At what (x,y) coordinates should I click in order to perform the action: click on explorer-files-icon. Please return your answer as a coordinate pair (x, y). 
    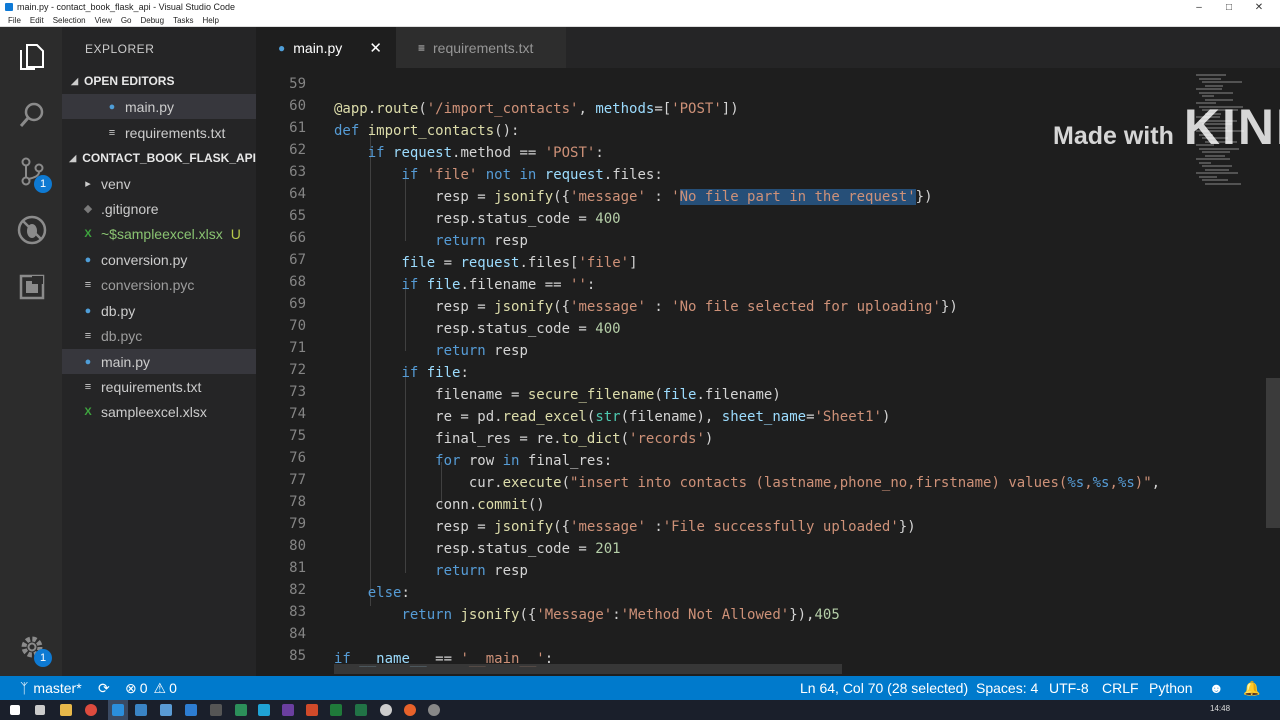
    Looking at the image, I should click on (32, 57).